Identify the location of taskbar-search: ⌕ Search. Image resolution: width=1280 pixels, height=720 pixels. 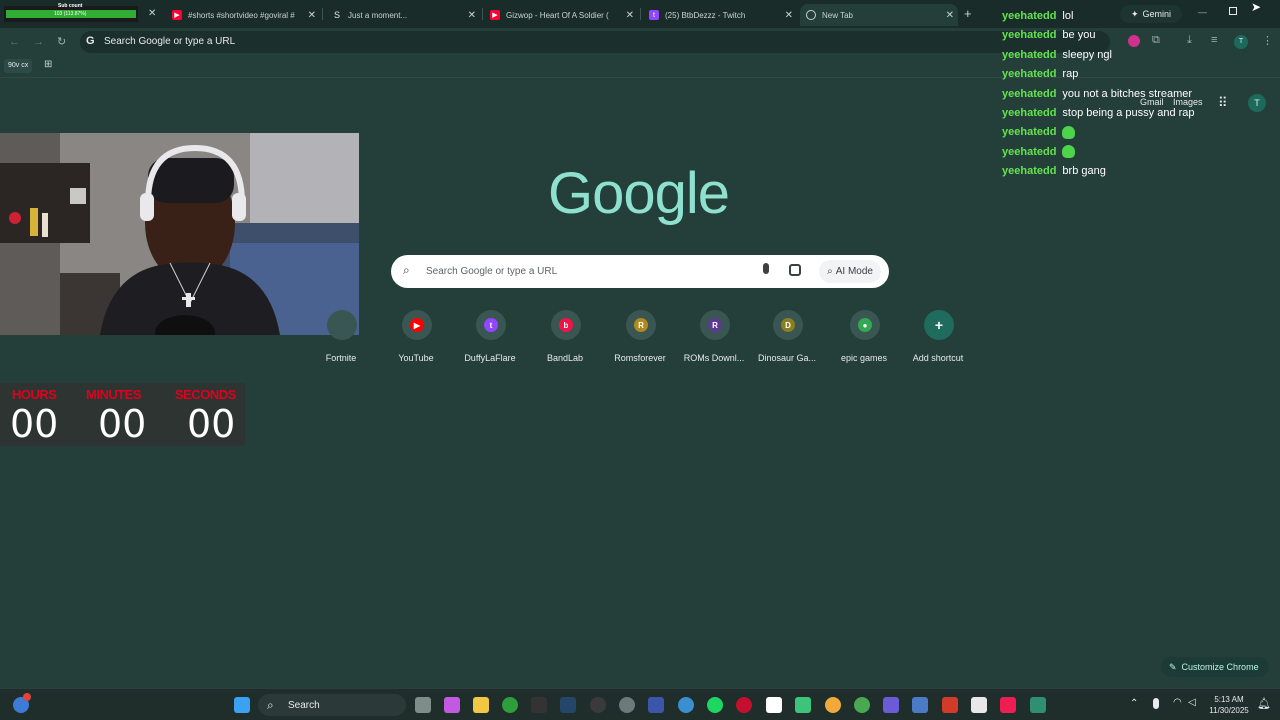
(332, 705).